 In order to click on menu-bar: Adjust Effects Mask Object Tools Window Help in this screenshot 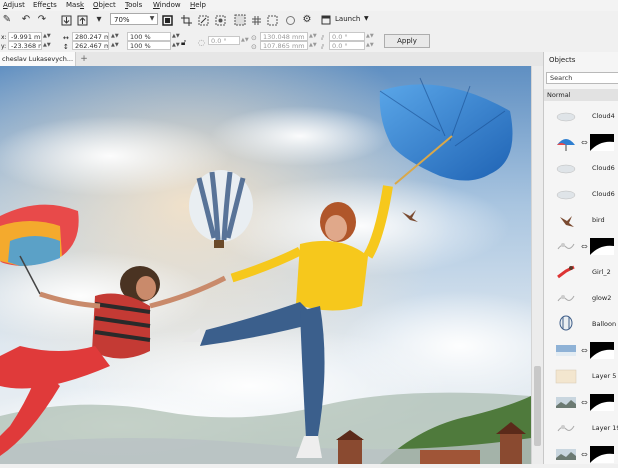, I will do `click(309, 5)`.